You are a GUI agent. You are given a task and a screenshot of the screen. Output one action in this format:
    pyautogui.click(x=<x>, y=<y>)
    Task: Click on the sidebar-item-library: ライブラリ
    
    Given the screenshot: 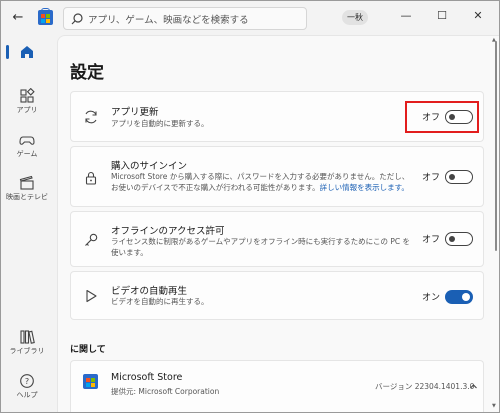 What is the action you would take?
    pyautogui.click(x=27, y=342)
    